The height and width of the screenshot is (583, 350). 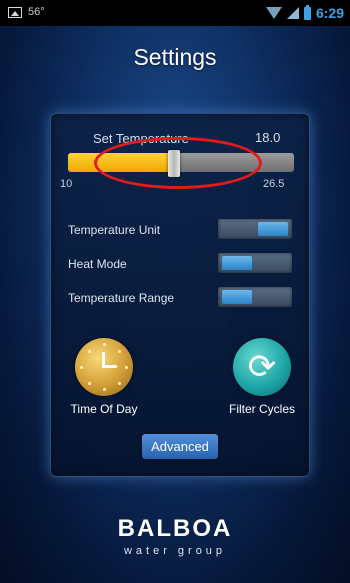 I want to click on status-right: 6:29, so click(x=304, y=12).